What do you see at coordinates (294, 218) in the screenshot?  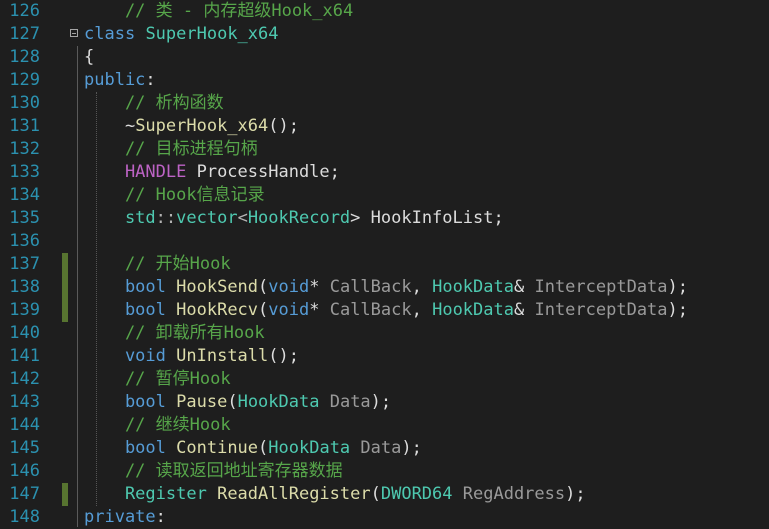 I see `code-text: std::vector<HookRecord> HookInfoList;` at bounding box center [294, 218].